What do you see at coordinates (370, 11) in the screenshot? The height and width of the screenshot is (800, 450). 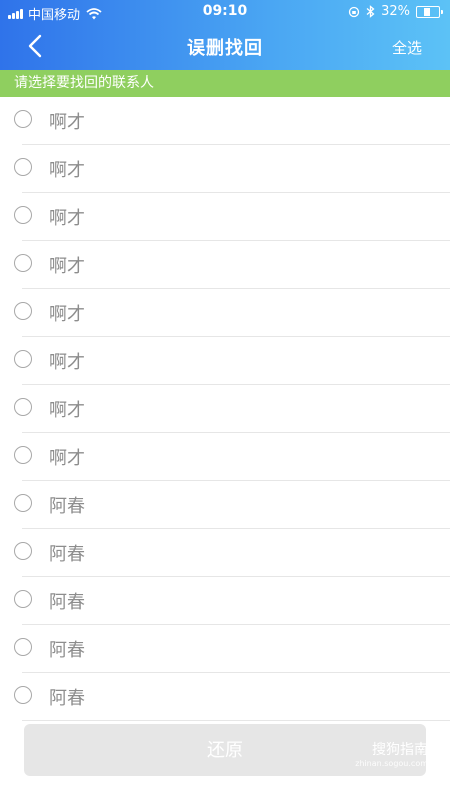 I see `bluetooth-icon` at bounding box center [370, 11].